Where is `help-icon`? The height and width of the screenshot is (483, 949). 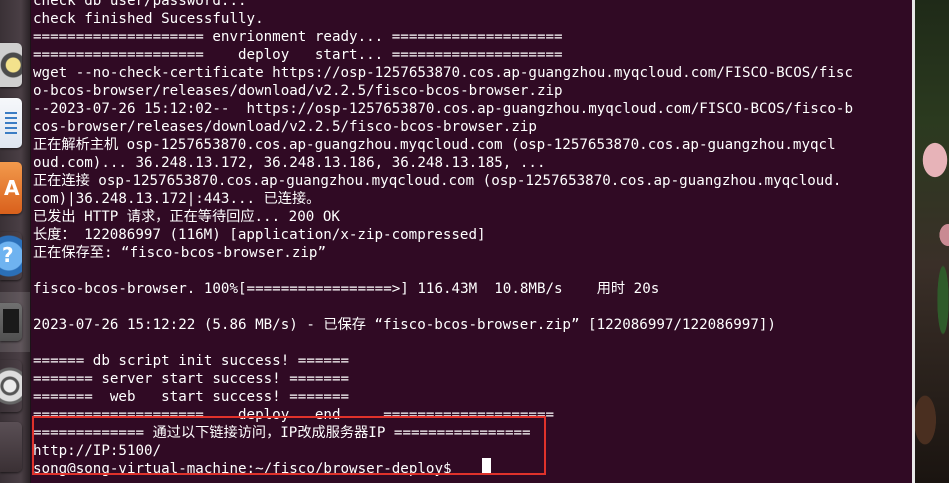 help-icon is located at coordinates (11, 256).